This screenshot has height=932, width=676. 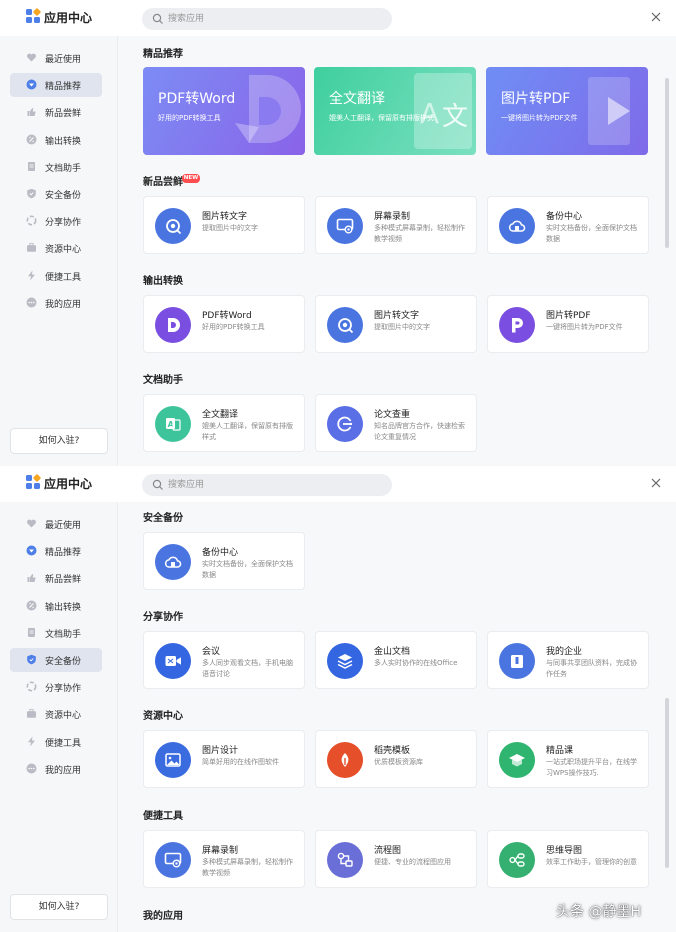 I want to click on app-card-desc: 实时文档备份，全面保护文档数据, so click(x=247, y=569).